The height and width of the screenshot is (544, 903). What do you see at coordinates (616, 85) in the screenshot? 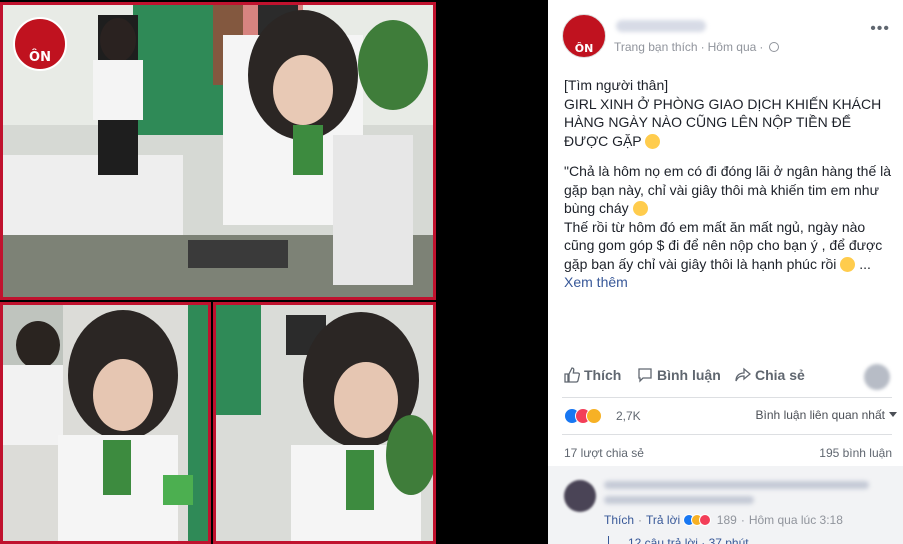
I see `post-tag: [Tìm người thân]` at bounding box center [616, 85].